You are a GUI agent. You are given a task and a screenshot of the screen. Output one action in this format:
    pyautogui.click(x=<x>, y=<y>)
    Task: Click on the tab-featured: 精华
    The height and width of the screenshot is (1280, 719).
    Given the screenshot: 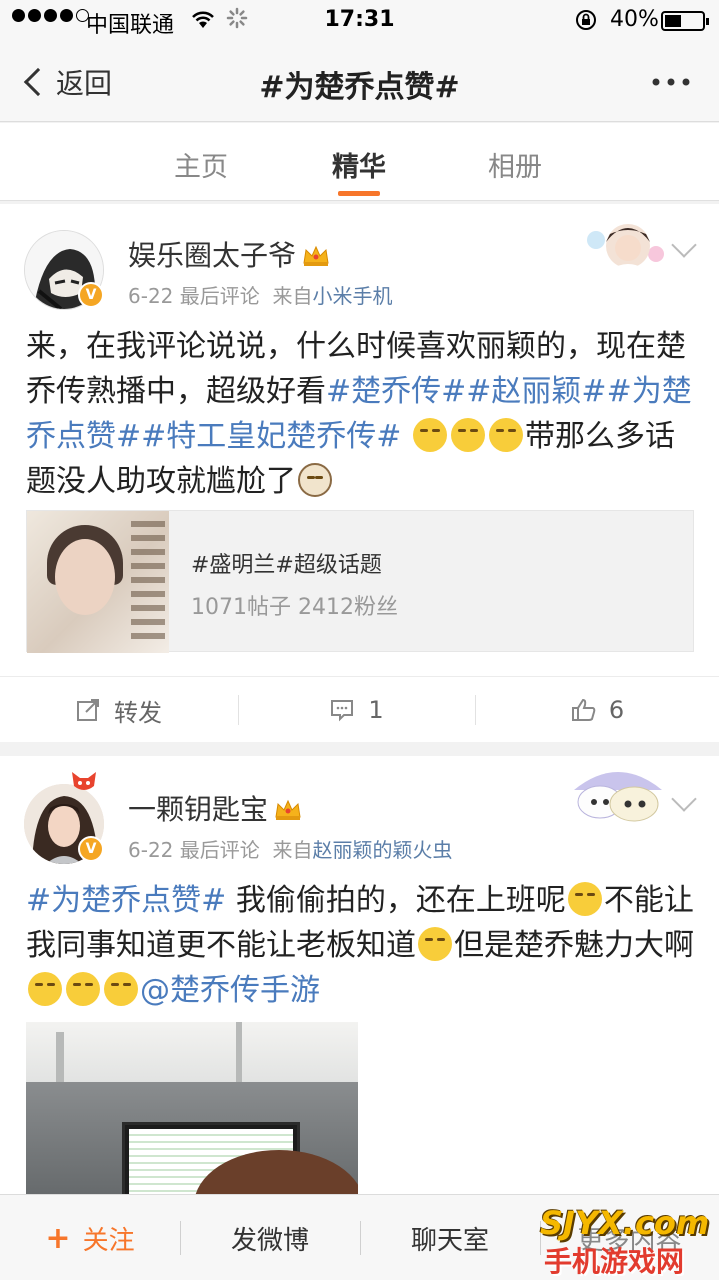 What is the action you would take?
    pyautogui.click(x=359, y=170)
    